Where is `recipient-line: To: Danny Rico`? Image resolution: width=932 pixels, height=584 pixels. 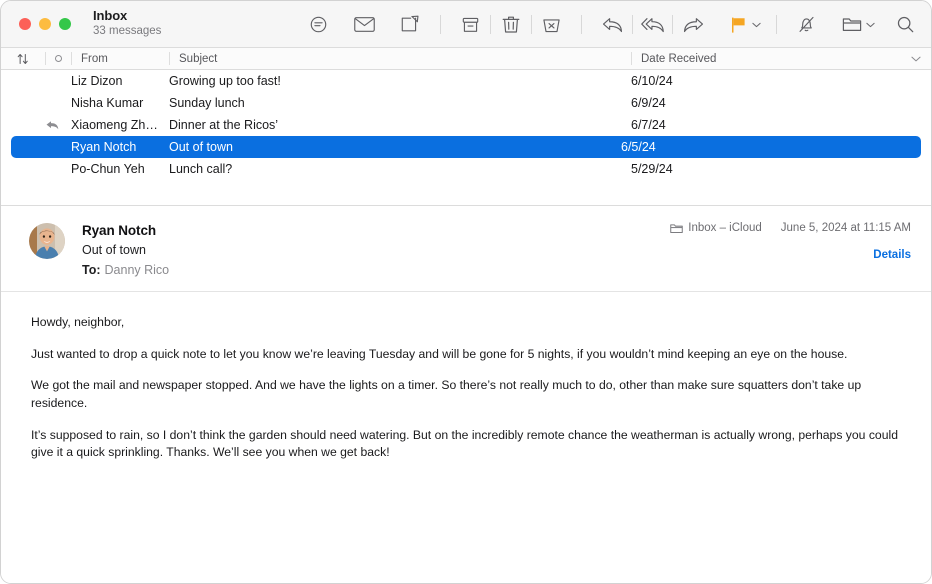
recipient-line: To: Danny Rico is located at coordinates (125, 270).